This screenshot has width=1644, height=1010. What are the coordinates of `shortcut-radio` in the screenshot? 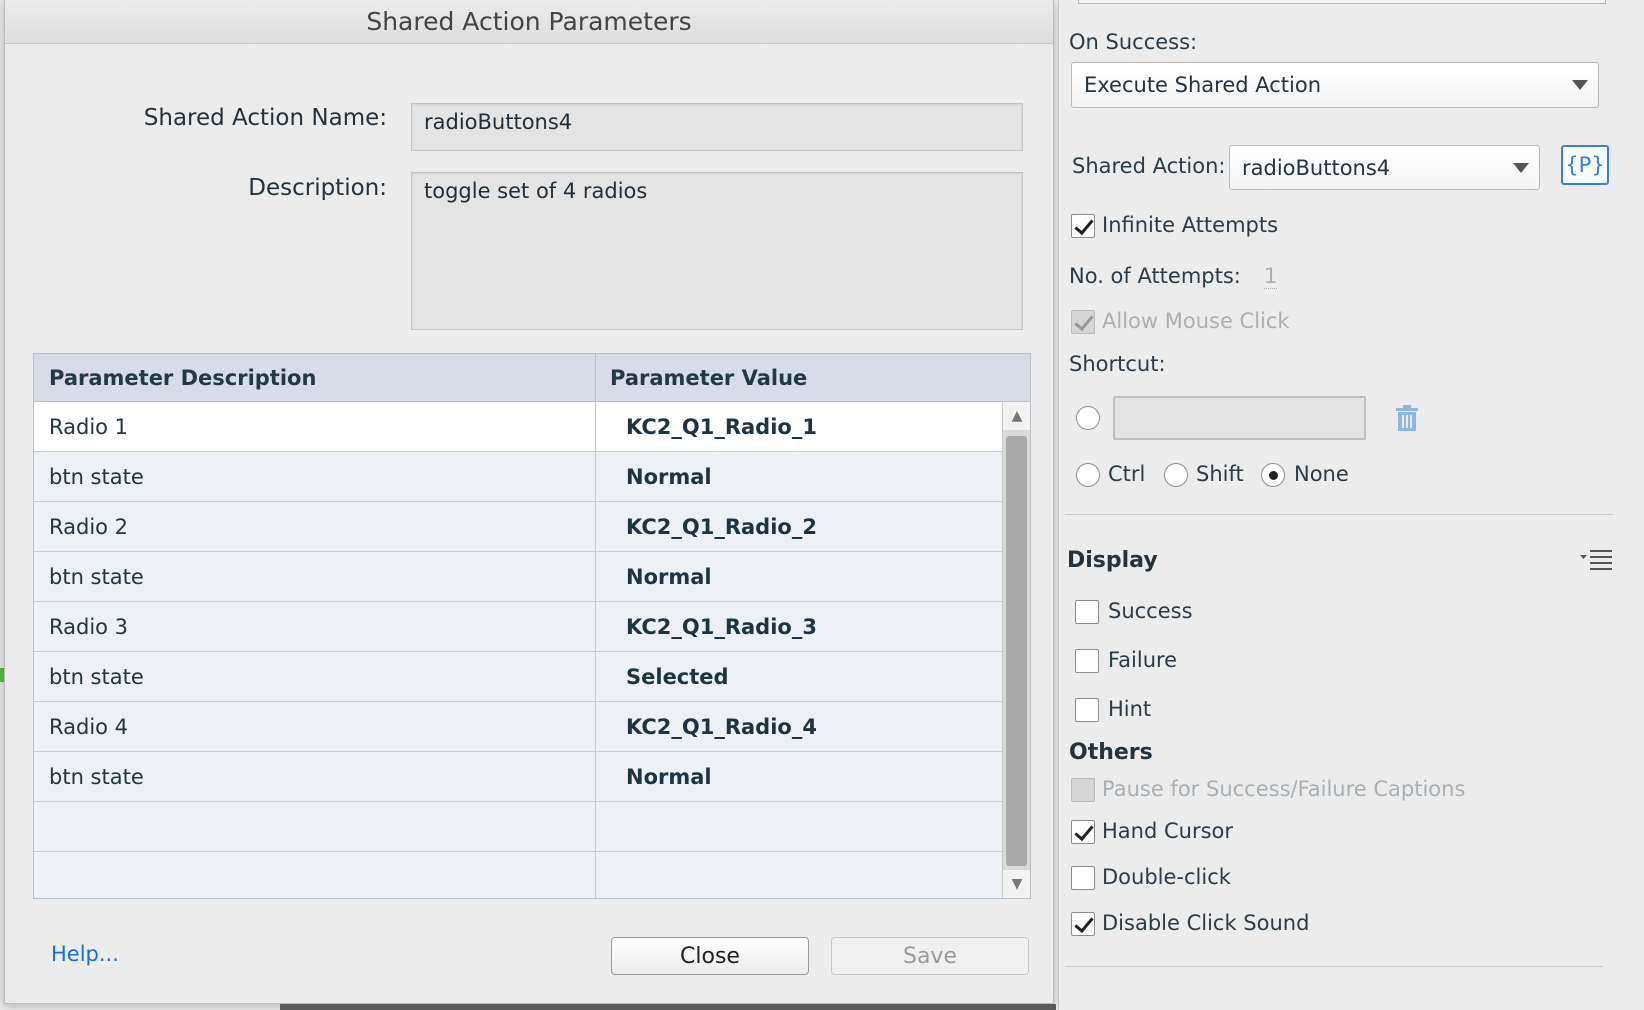 It's located at (1088, 418).